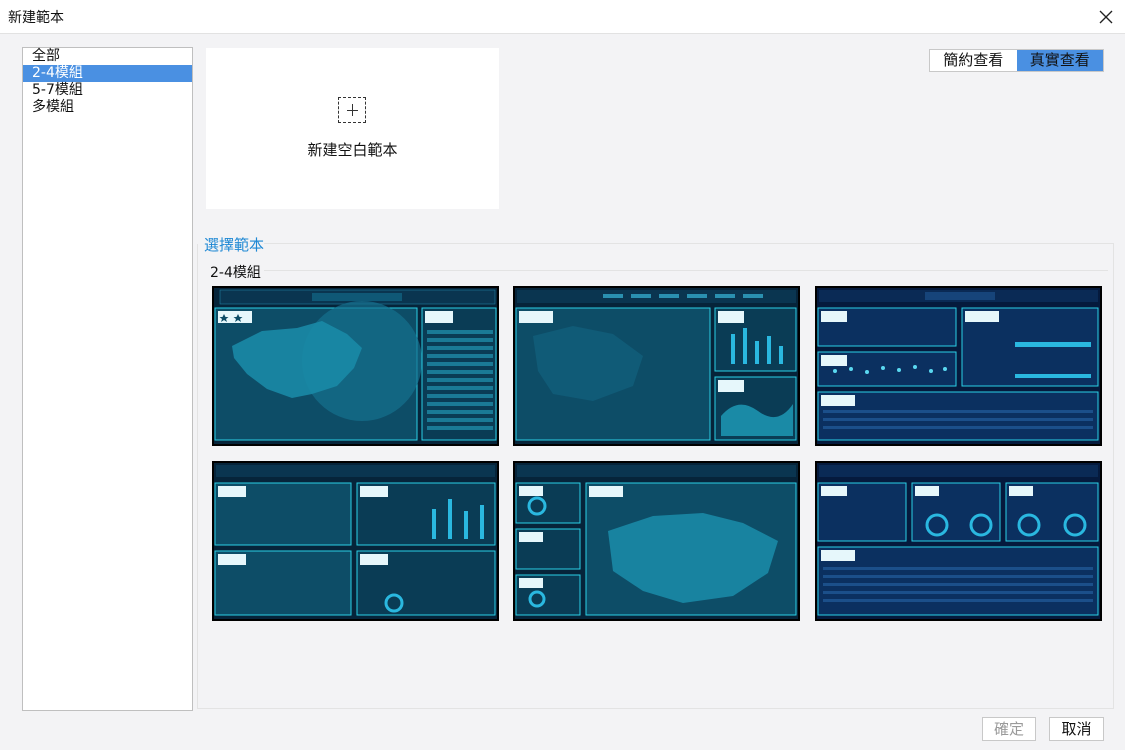 The width and height of the screenshot is (1125, 750). I want to click on group-divider, so click(686, 270).